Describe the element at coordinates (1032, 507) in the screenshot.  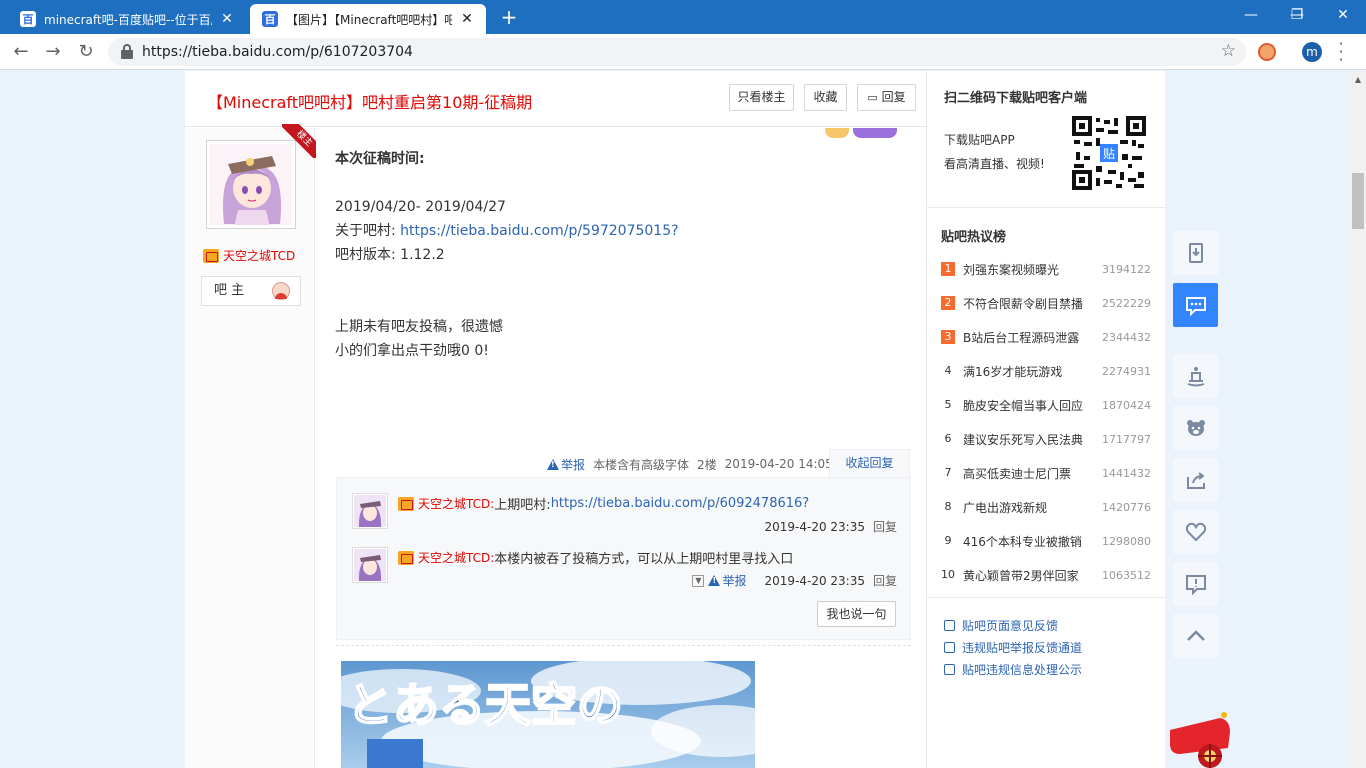
I see `hot-topic-name: 广电出游戏新规` at that location.